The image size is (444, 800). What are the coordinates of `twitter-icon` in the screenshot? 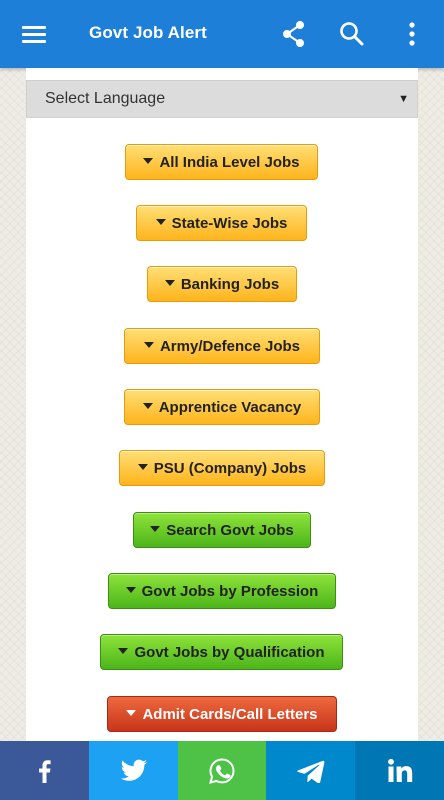 It's located at (133, 770).